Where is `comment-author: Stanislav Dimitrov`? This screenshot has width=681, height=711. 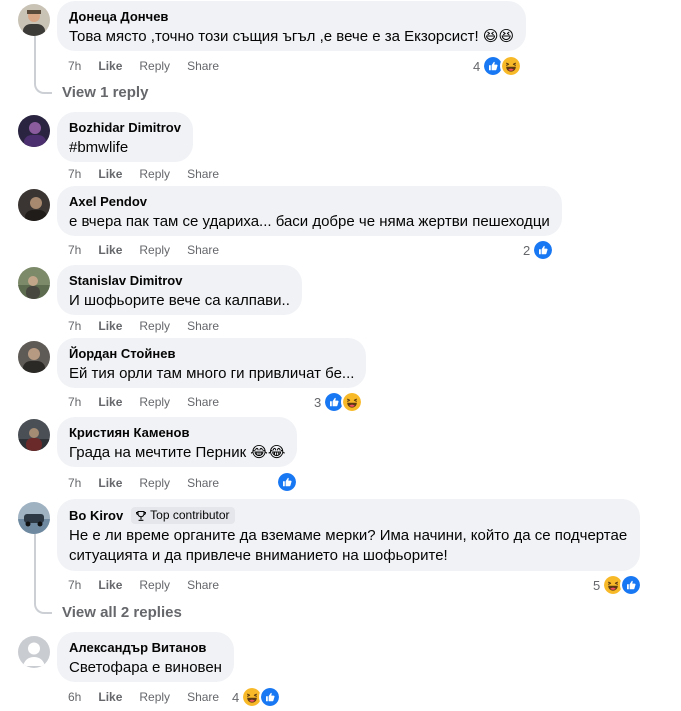 comment-author: Stanislav Dimitrov is located at coordinates (179, 281).